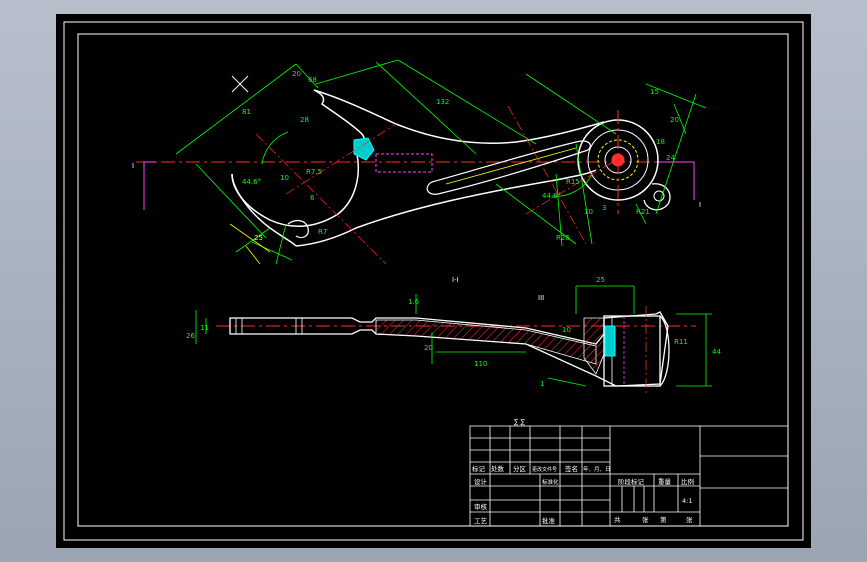 The width and height of the screenshot is (867, 562). Describe the element at coordinates (240, 84) in the screenshot. I see `ucs-marker` at that location.